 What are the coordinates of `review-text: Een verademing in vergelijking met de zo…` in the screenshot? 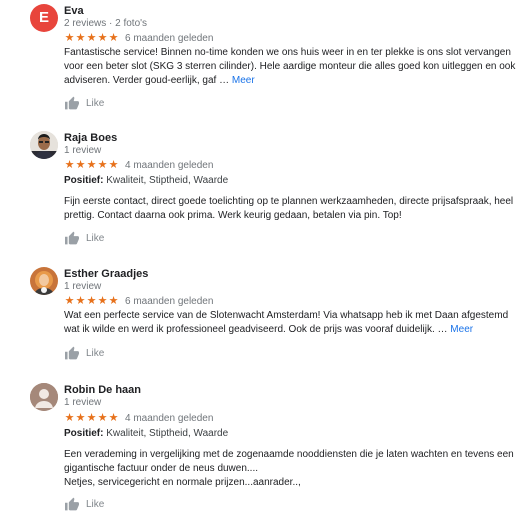 It's located at (291, 469).